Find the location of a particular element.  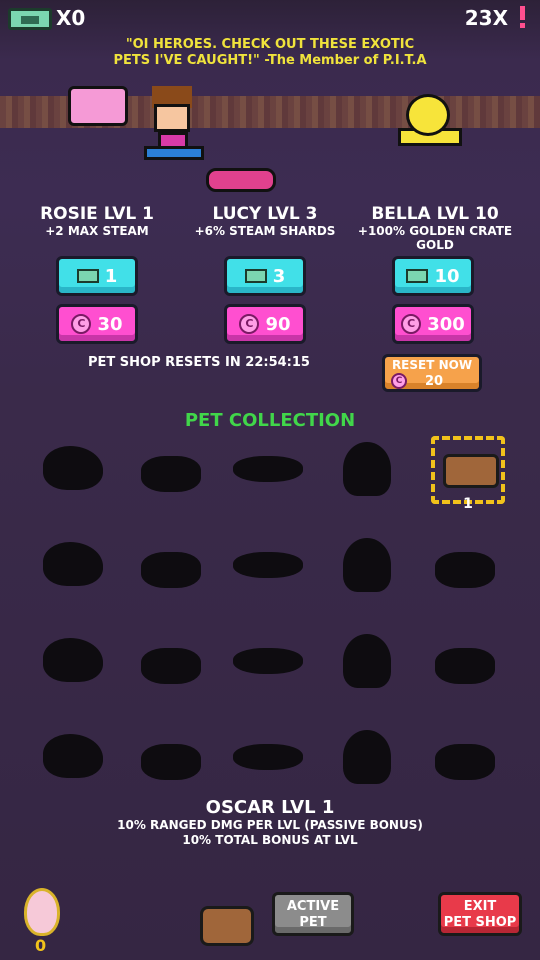

reset-now-label: RESET NOW is located at coordinates (432, 365).